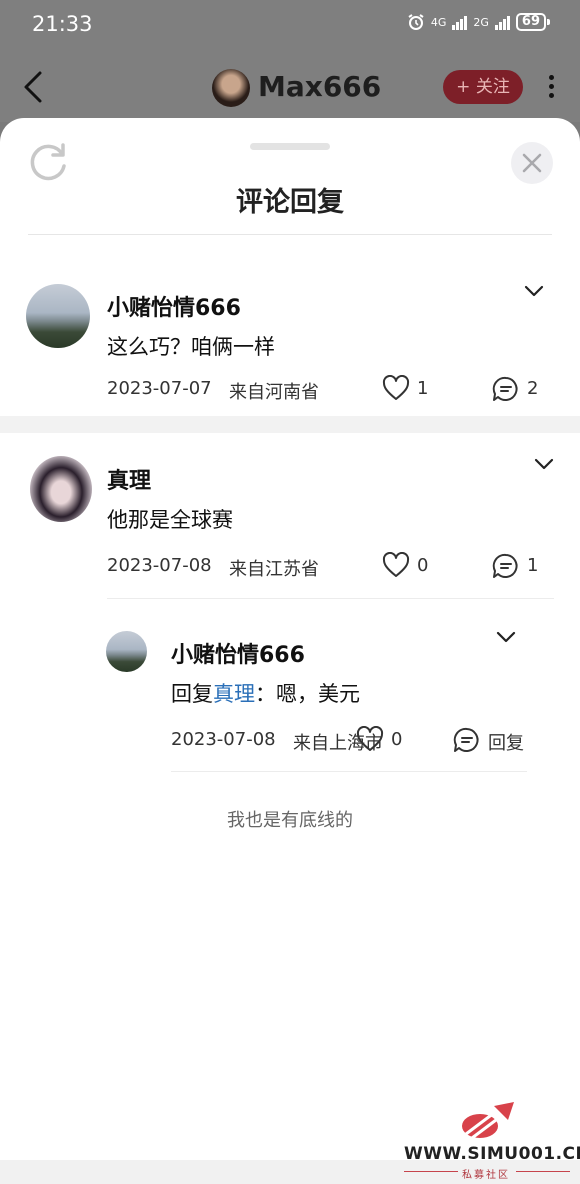 This screenshot has width=580, height=1184. Describe the element at coordinates (533, 388) in the screenshot. I see `reply-count: 2` at that location.